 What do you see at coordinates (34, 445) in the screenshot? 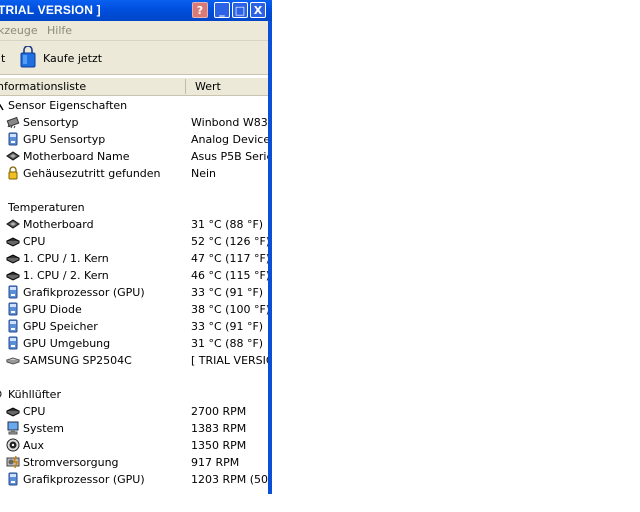
I see `item-label: Aux` at bounding box center [34, 445].